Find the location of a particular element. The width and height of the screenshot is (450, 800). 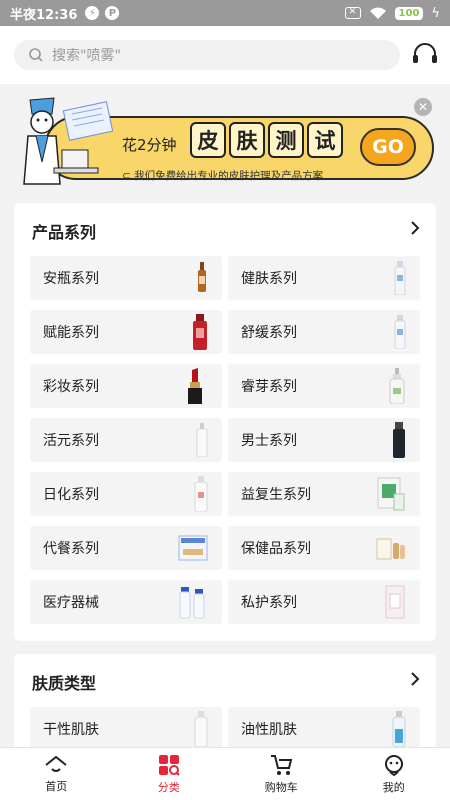

skin-type-label: 干性肌肤 is located at coordinates (71, 730).